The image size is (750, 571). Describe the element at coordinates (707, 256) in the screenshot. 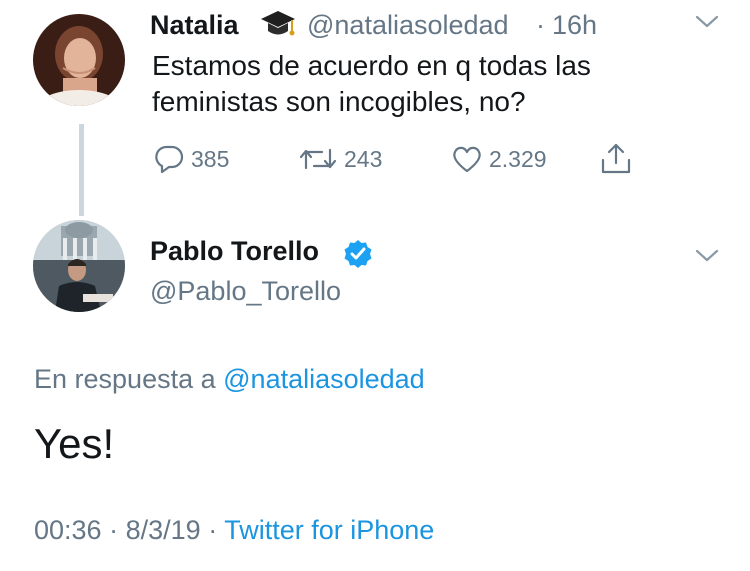

I see `tweet2-more-chevron-icon` at that location.